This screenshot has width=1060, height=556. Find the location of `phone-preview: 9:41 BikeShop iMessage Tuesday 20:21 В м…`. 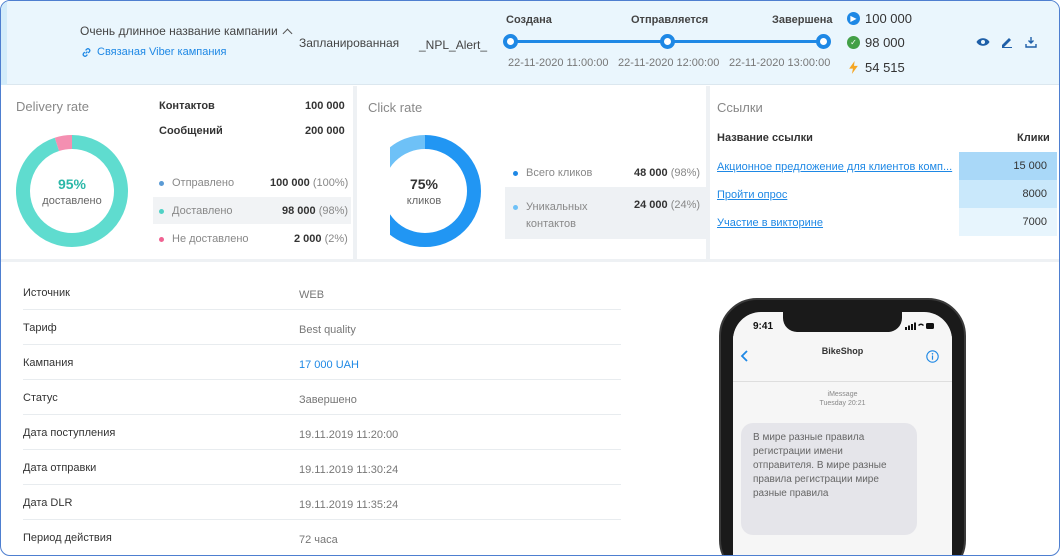

phone-preview: 9:41 BikeShop iMessage Tuesday 20:21 В м… is located at coordinates (842, 426).